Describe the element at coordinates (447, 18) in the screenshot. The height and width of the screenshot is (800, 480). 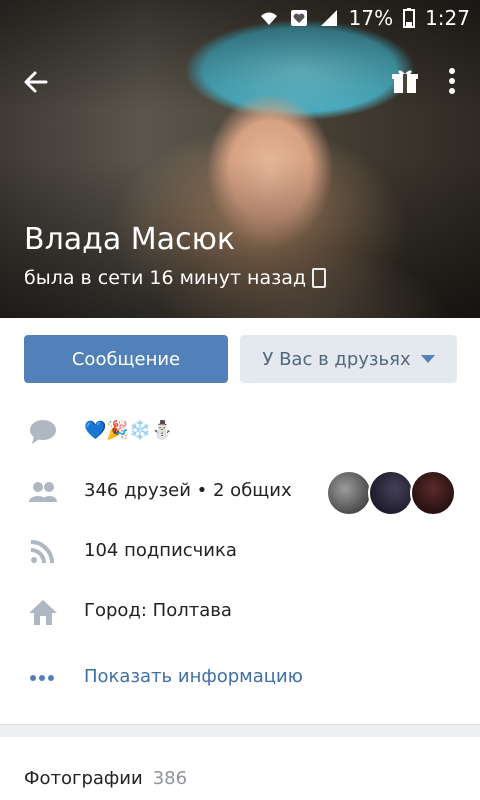
I see `clock: 1:27` at that location.